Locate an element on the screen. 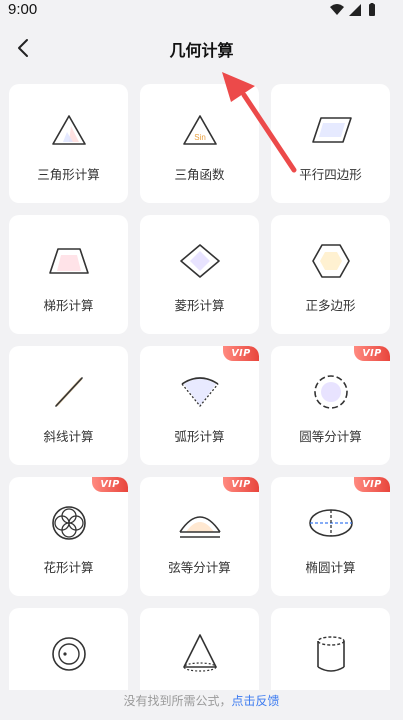  rhombus-icon is located at coordinates (199, 261).